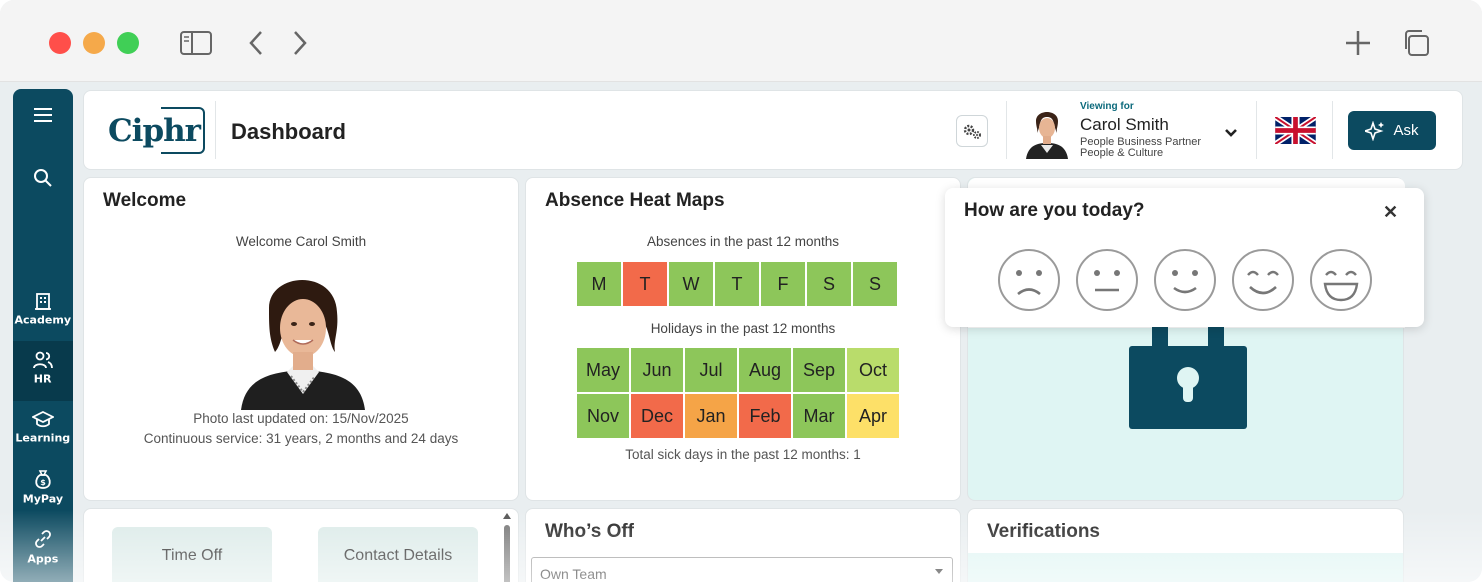 Image resolution: width=1482 pixels, height=582 pixels. I want to click on sidebar-item-label: MyPay, so click(43, 499).